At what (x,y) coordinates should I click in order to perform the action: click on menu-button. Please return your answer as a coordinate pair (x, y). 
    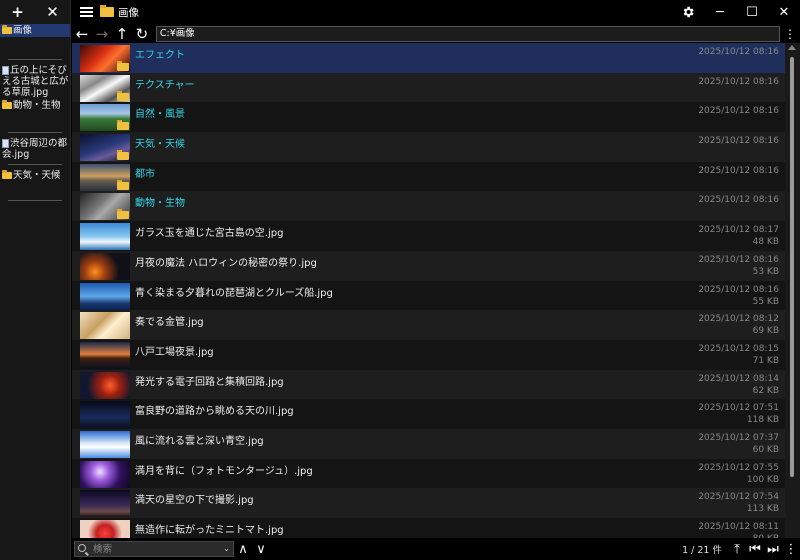
    Looking at the image, I should click on (86, 12).